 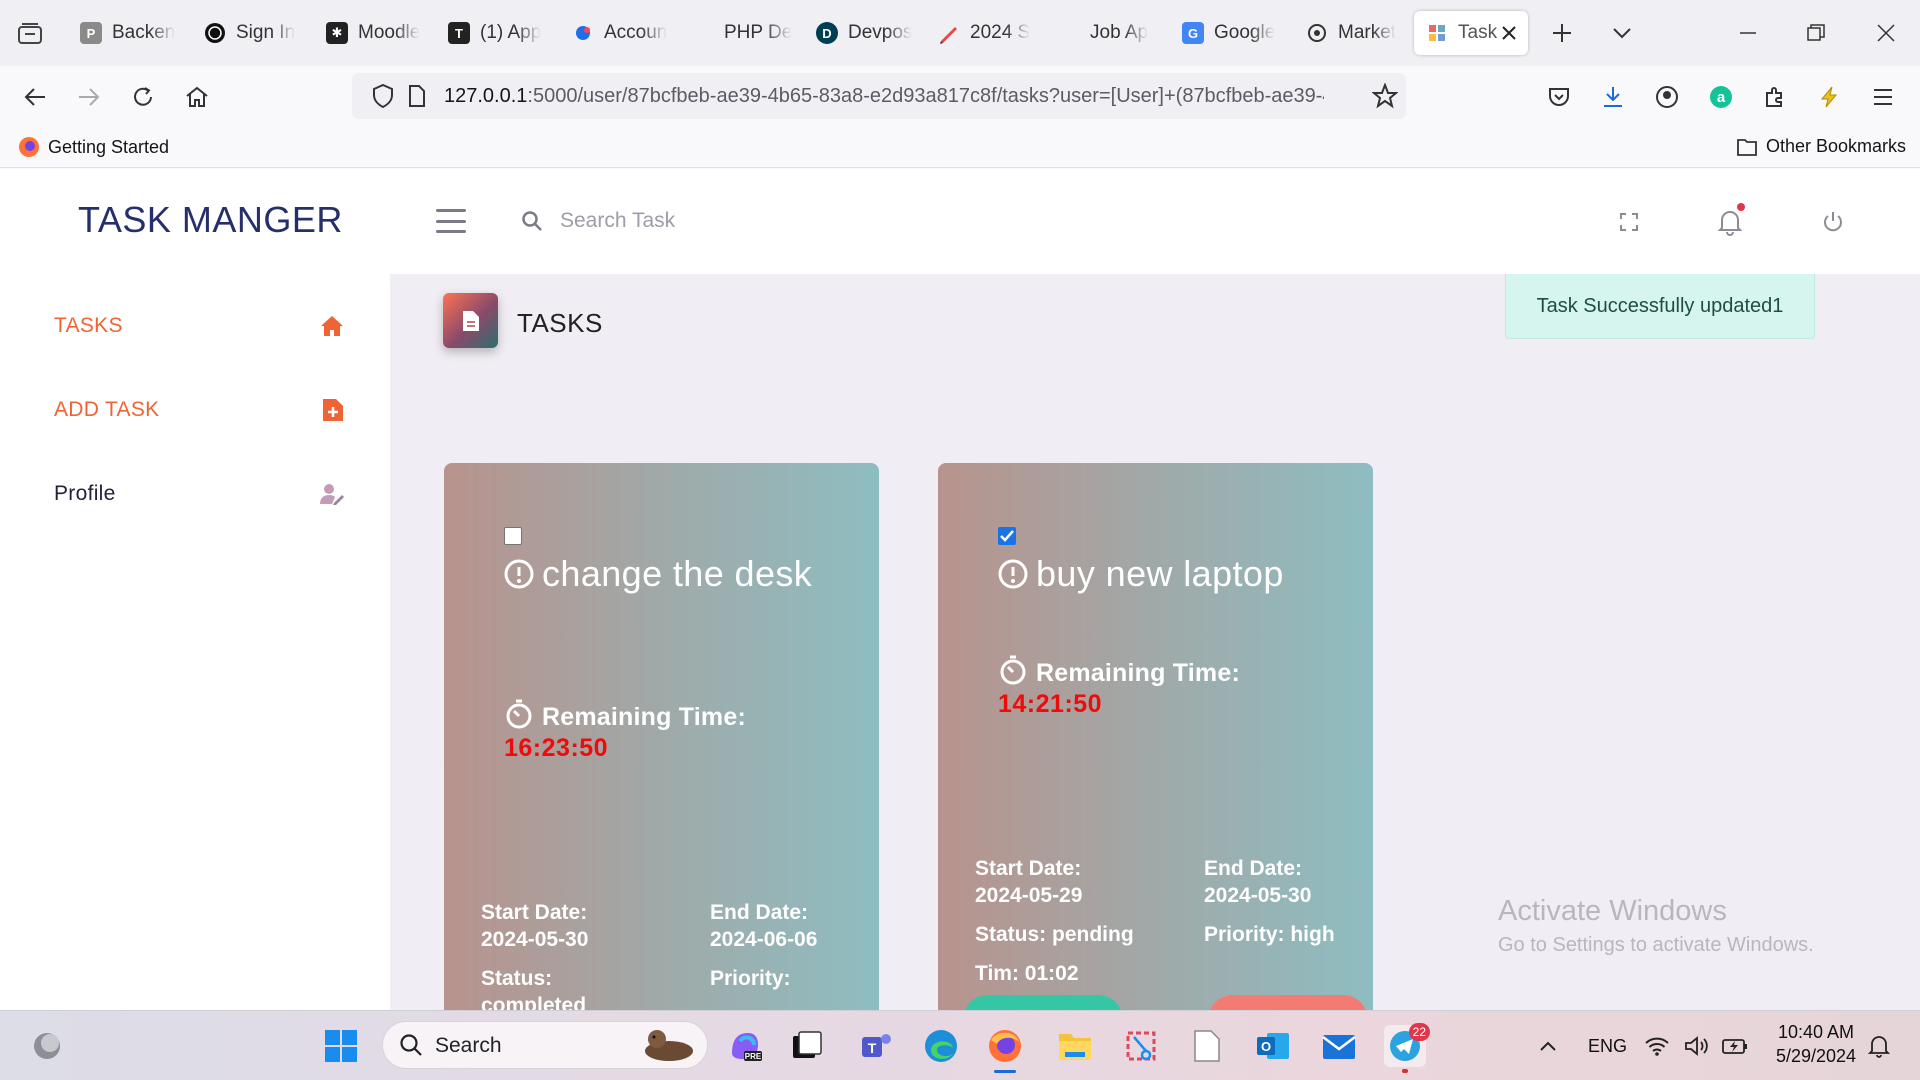 I want to click on power-icon, so click(x=1833, y=222).